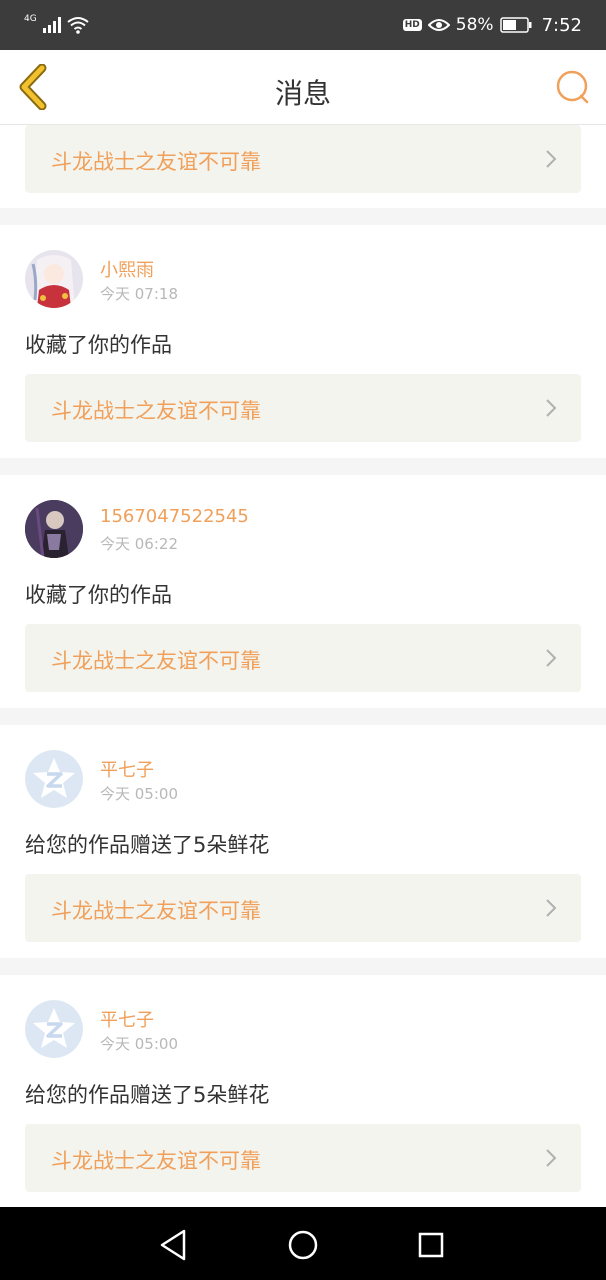  I want to click on timestamp: 今天 07:18, so click(139, 294).